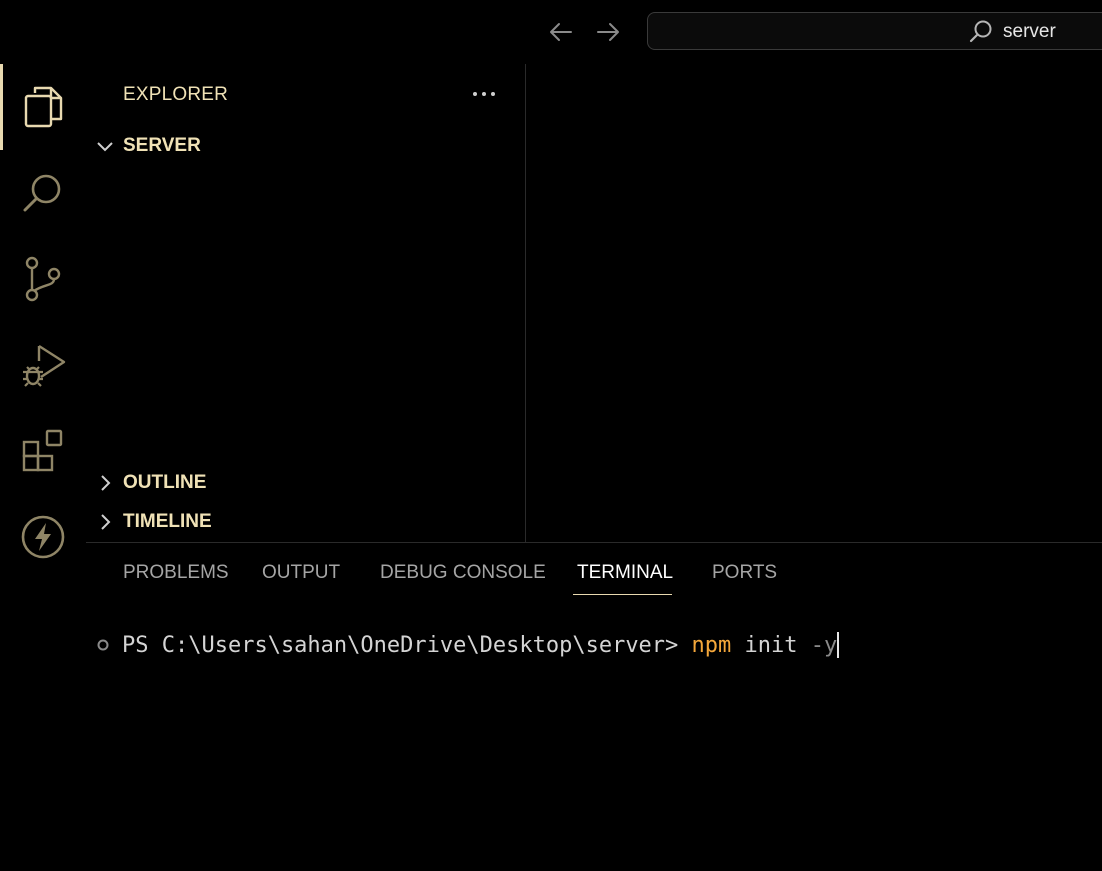 Image resolution: width=1102 pixels, height=871 pixels. I want to click on section-timeline: TIMELINE, so click(153, 522).